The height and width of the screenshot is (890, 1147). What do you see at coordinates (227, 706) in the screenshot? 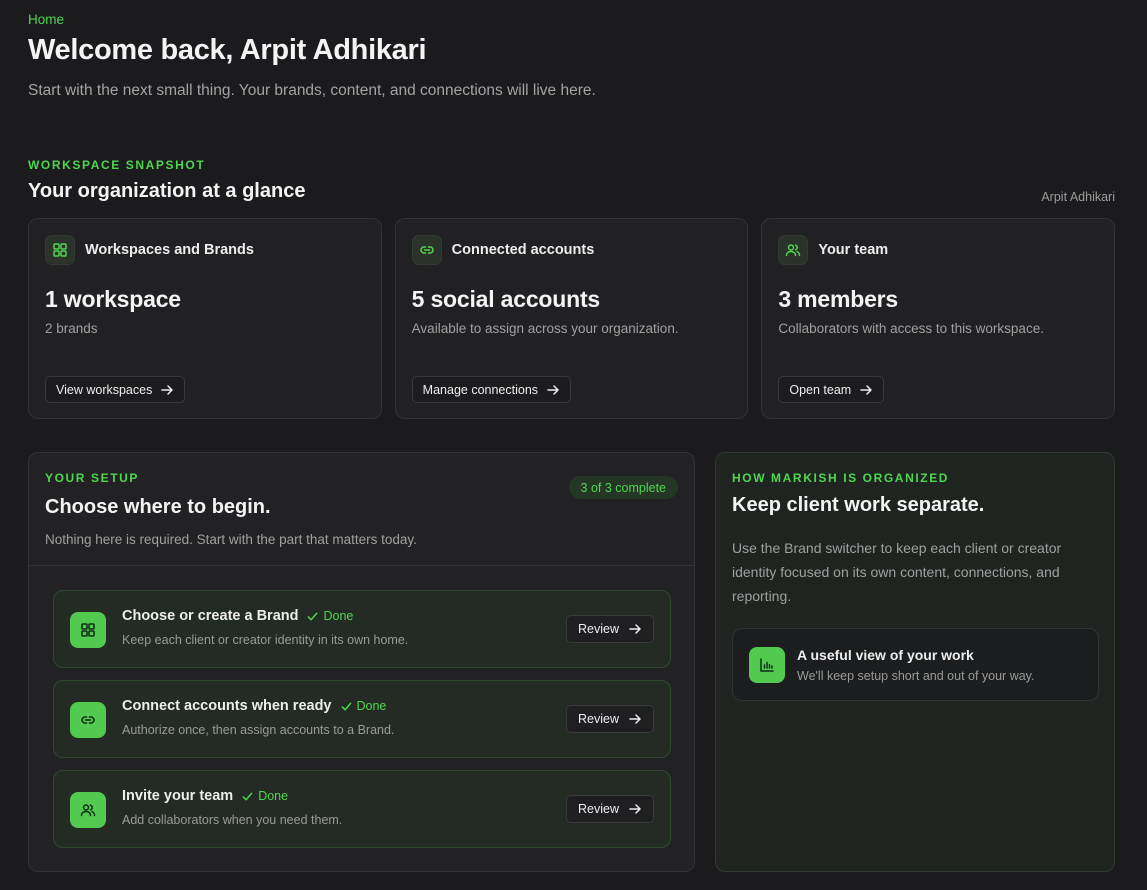
I see `step-title: Connect accounts when ready` at bounding box center [227, 706].